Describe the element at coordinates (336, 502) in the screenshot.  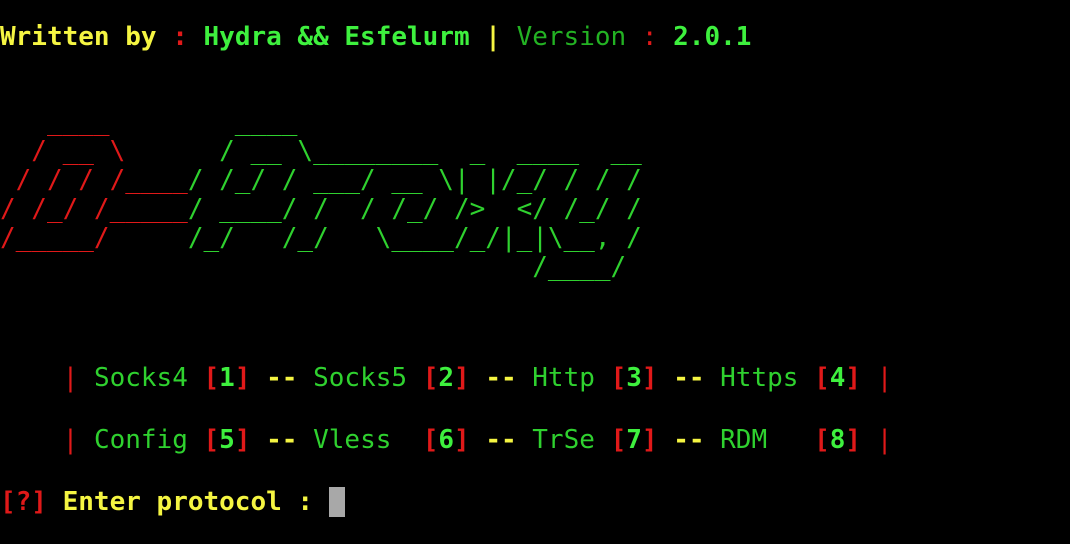
I see `terminal-cursor` at that location.